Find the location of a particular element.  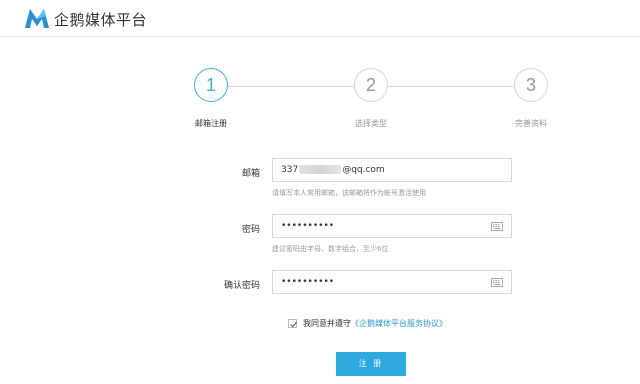

top-bar: 企鹅媒体平台 is located at coordinates (320, 18).